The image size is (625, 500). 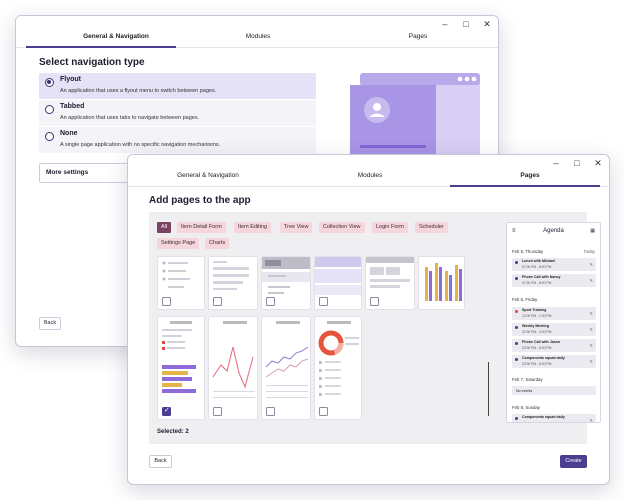 What do you see at coordinates (554, 390) in the screenshot?
I see `agenda-event: No events` at bounding box center [554, 390].